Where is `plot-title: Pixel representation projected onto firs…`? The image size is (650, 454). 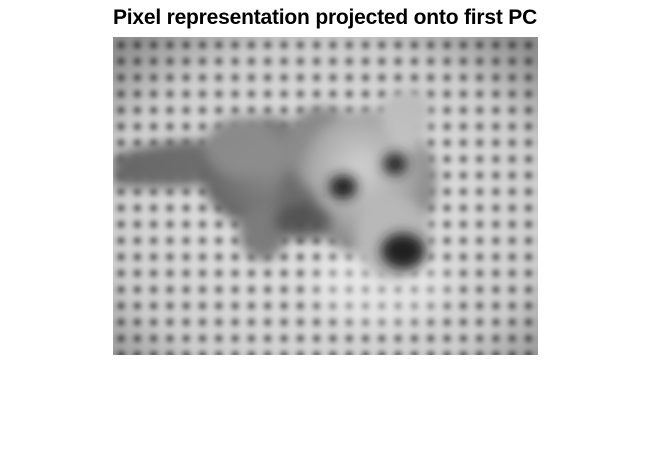
plot-title: Pixel representation projected onto firs… is located at coordinates (325, 17).